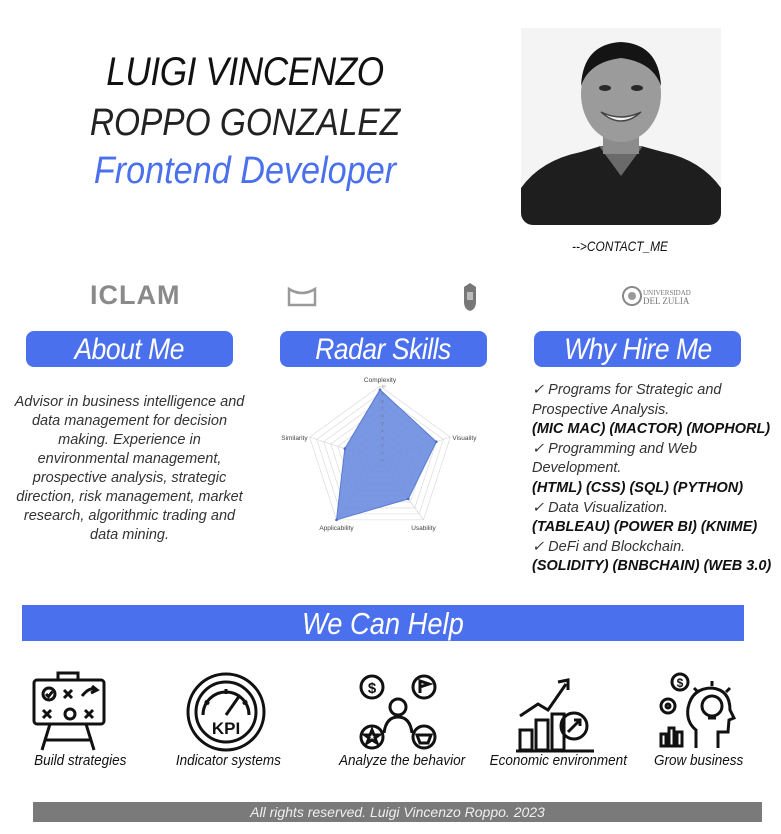  Describe the element at coordinates (620, 246) in the screenshot. I see `contact-me-link: -->CONTACT_ME` at that location.